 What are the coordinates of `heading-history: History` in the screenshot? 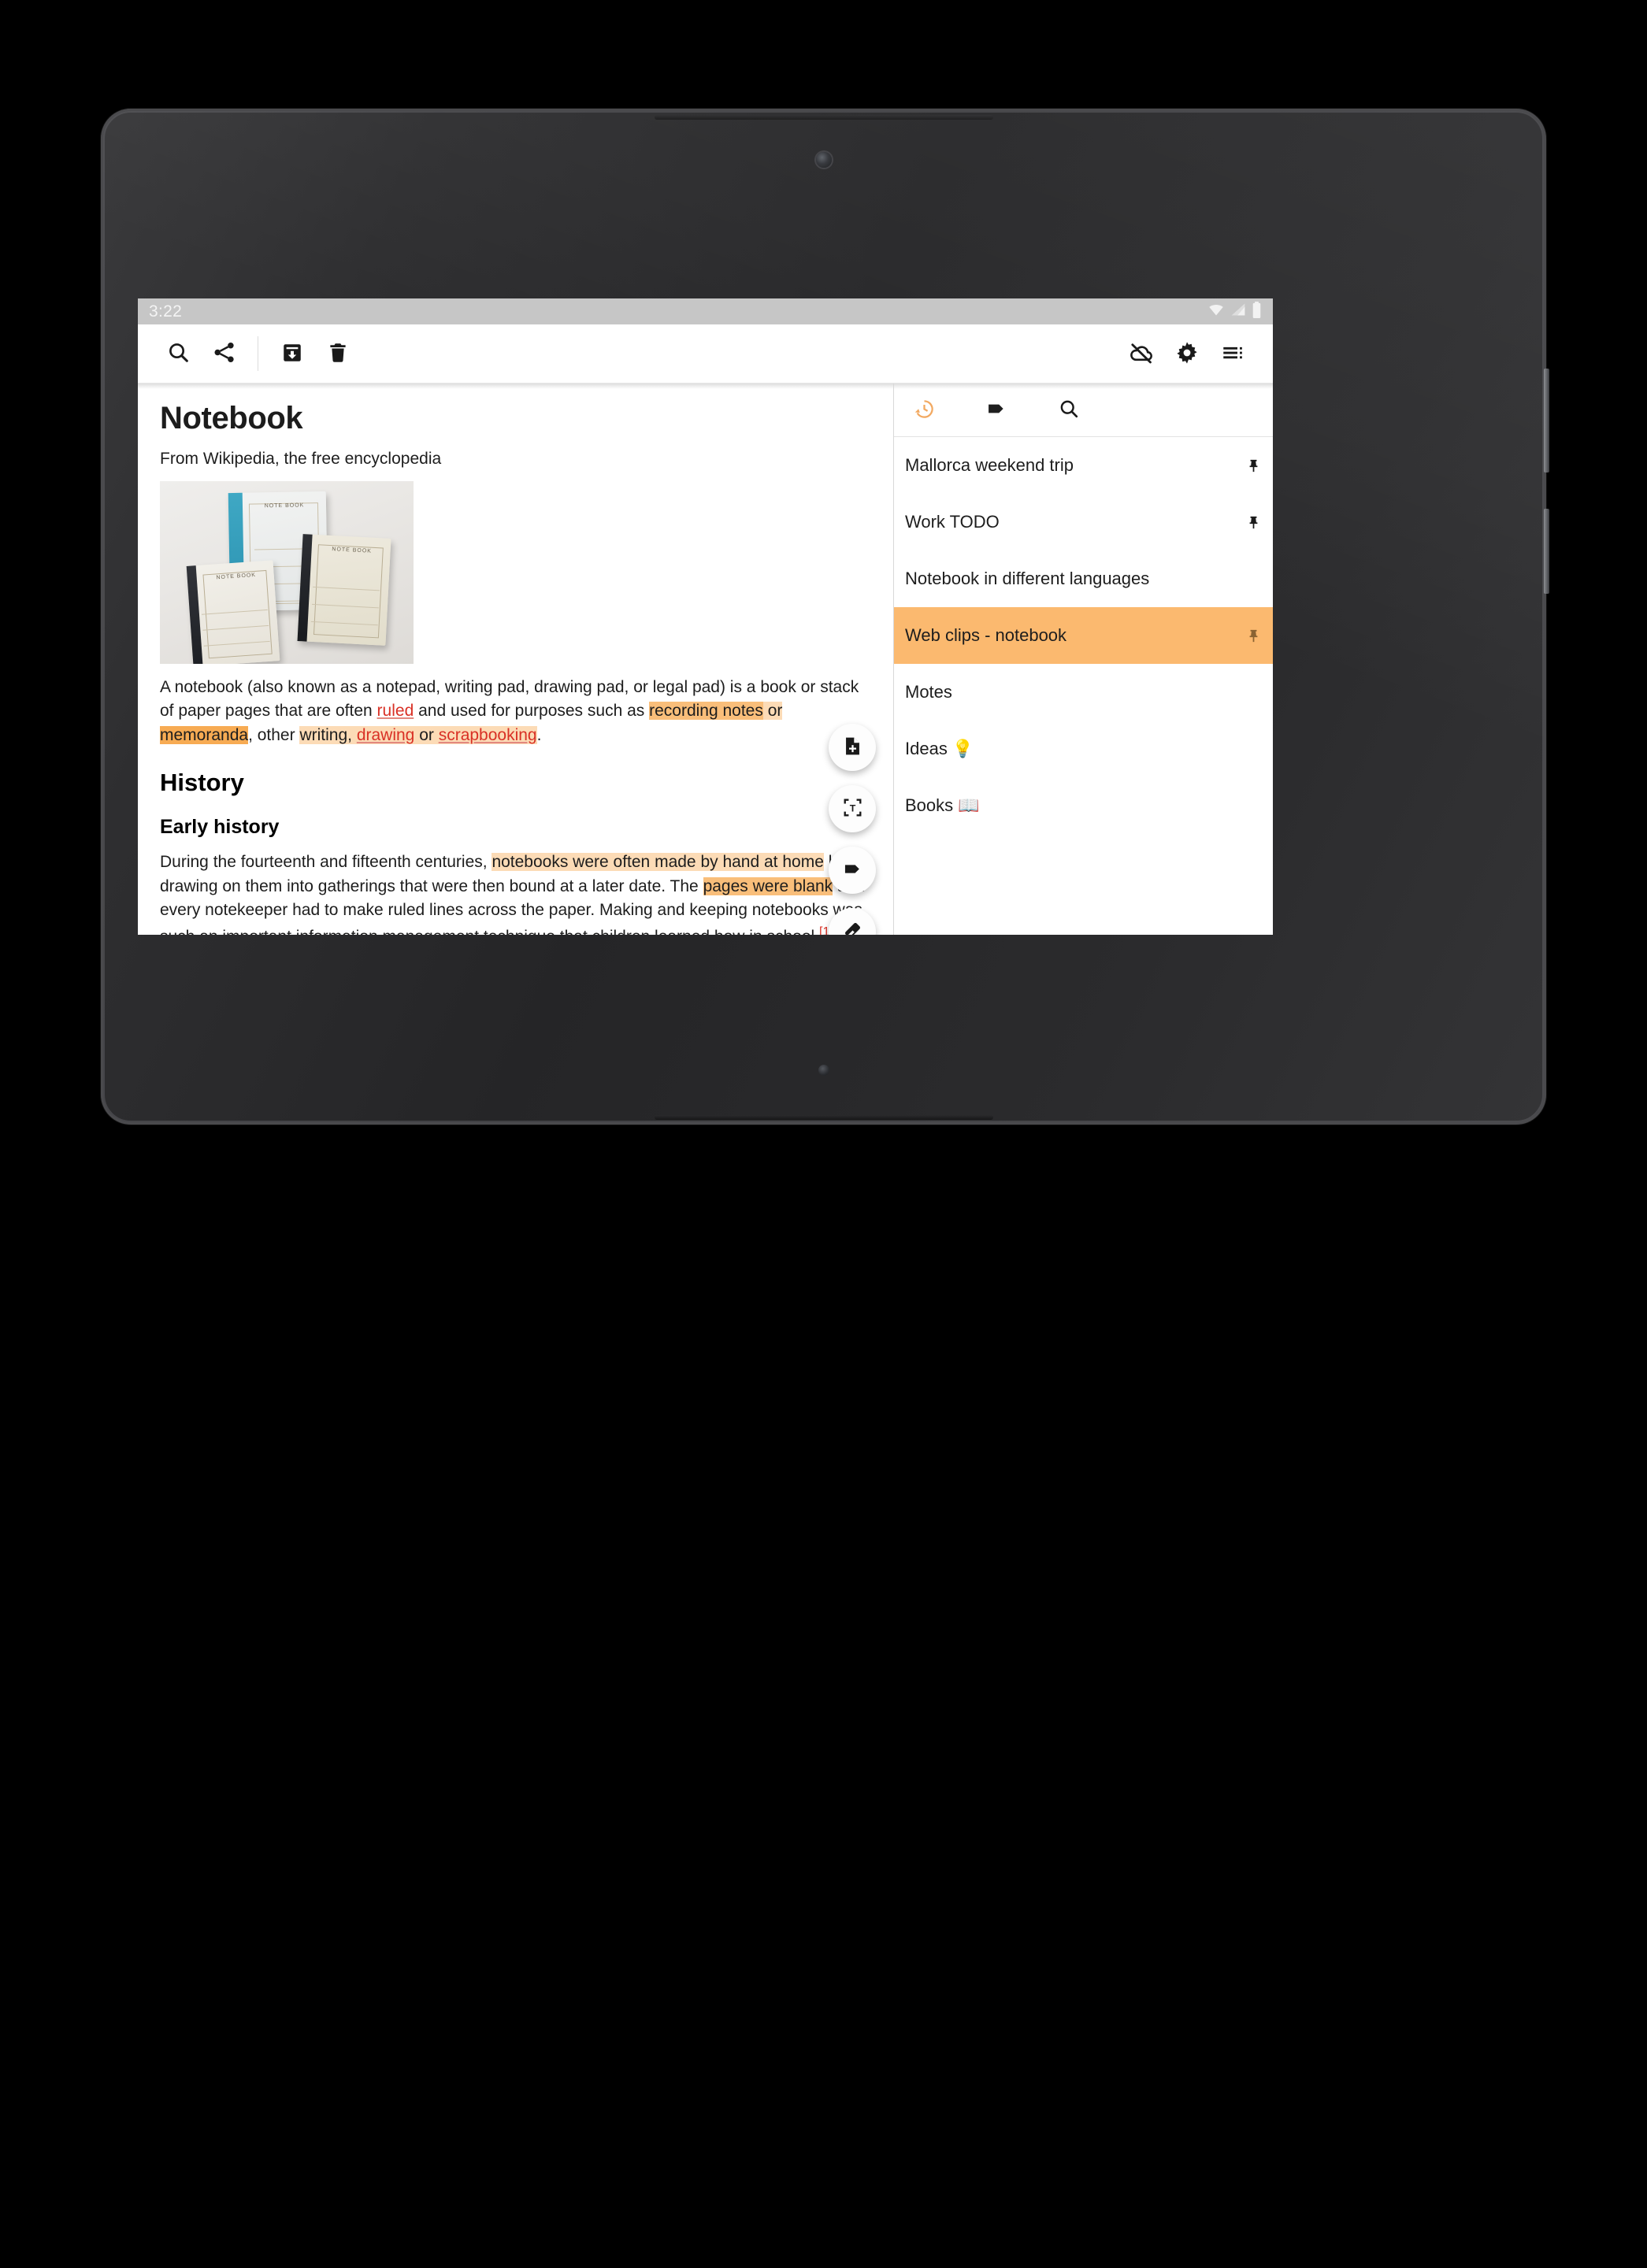 It's located at (202, 783).